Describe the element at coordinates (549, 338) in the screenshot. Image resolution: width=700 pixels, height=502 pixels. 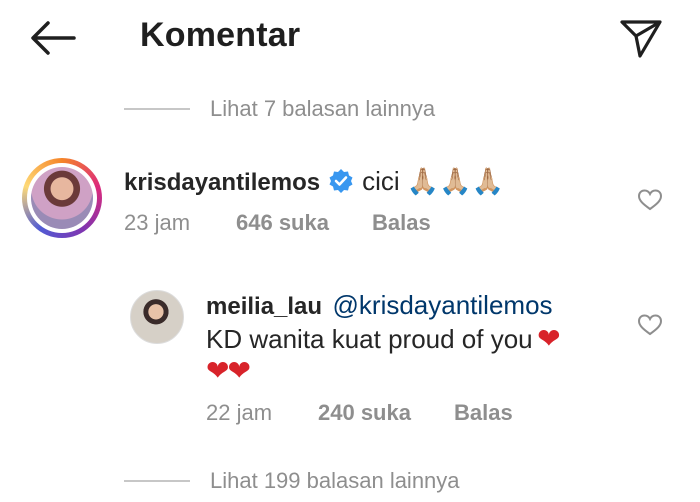
I see `red-heart-emoji: ❤` at that location.